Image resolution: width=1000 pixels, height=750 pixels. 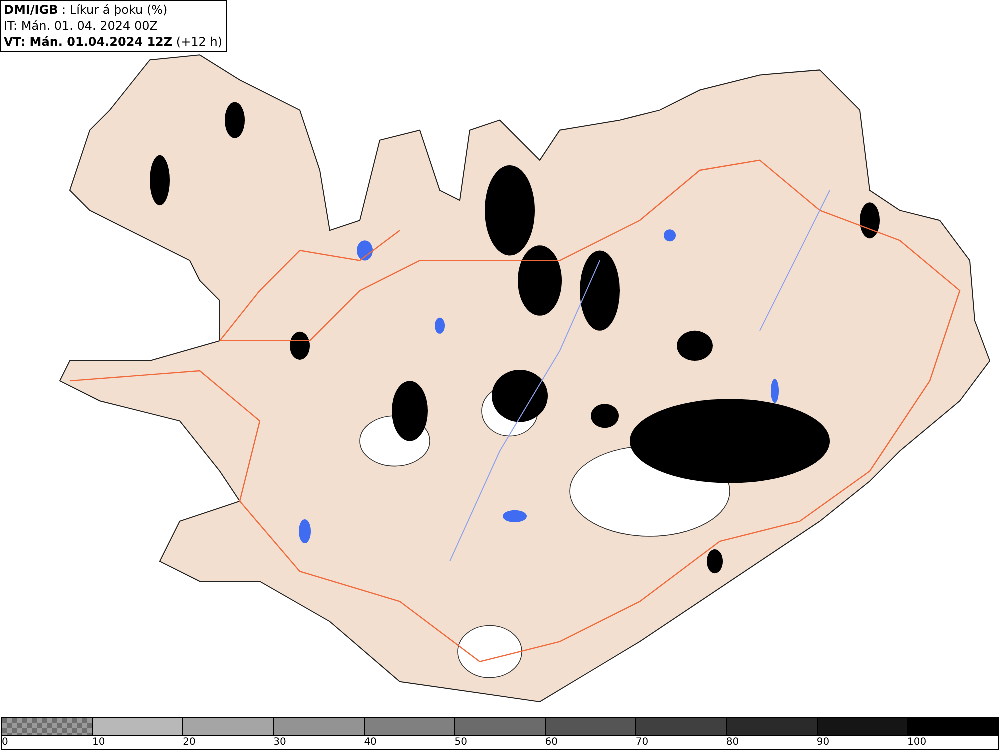 I want to click on info-text: VT: Mán. 01.04.2024 12Z (+12 h), so click(x=113, y=42).